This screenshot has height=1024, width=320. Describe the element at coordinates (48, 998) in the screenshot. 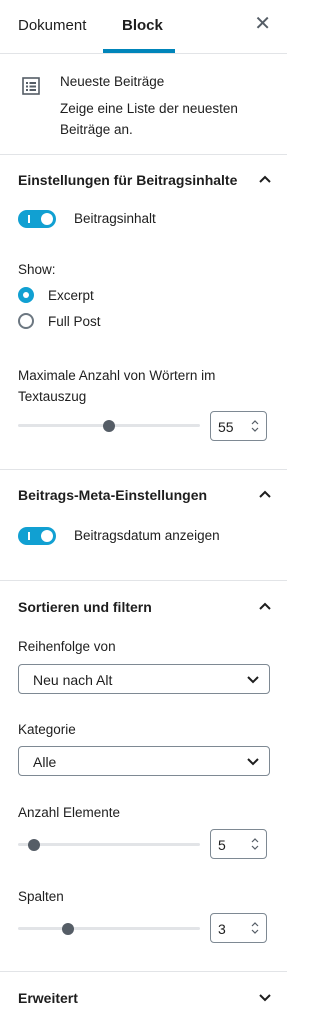

I see `panel-title-advanced: Erweitert` at that location.